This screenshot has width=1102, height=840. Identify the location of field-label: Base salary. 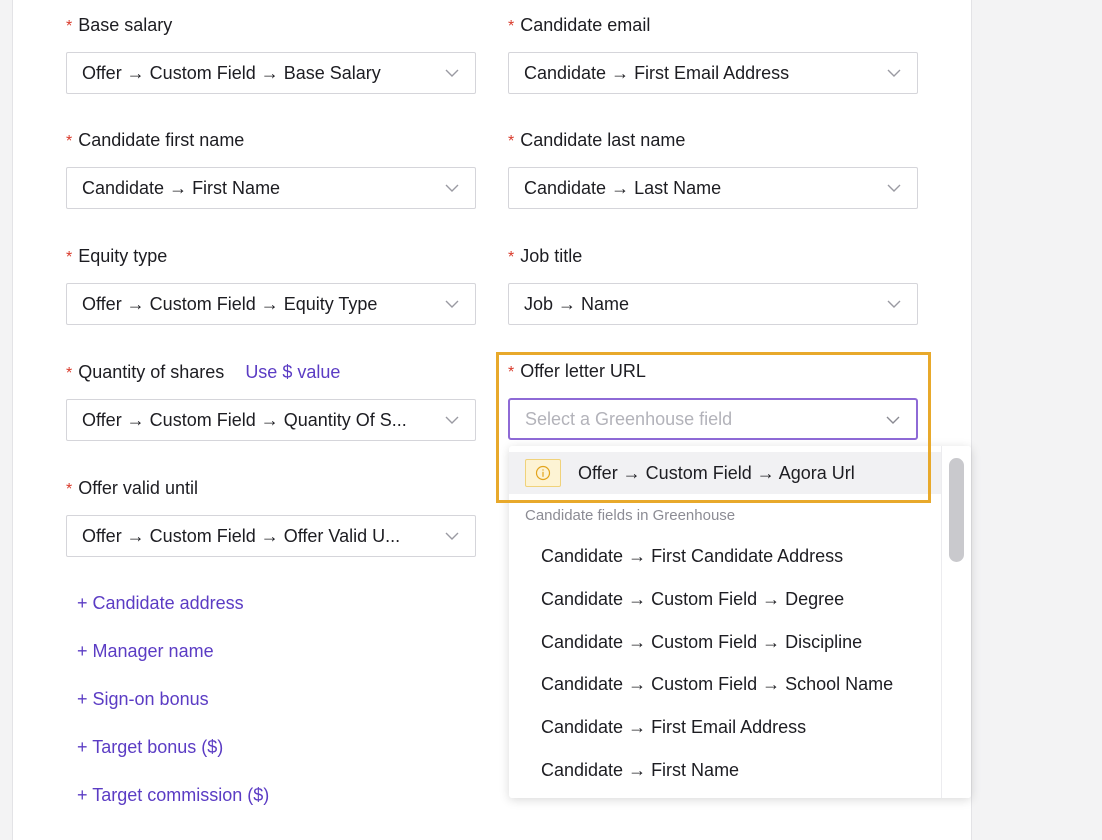
(125, 25).